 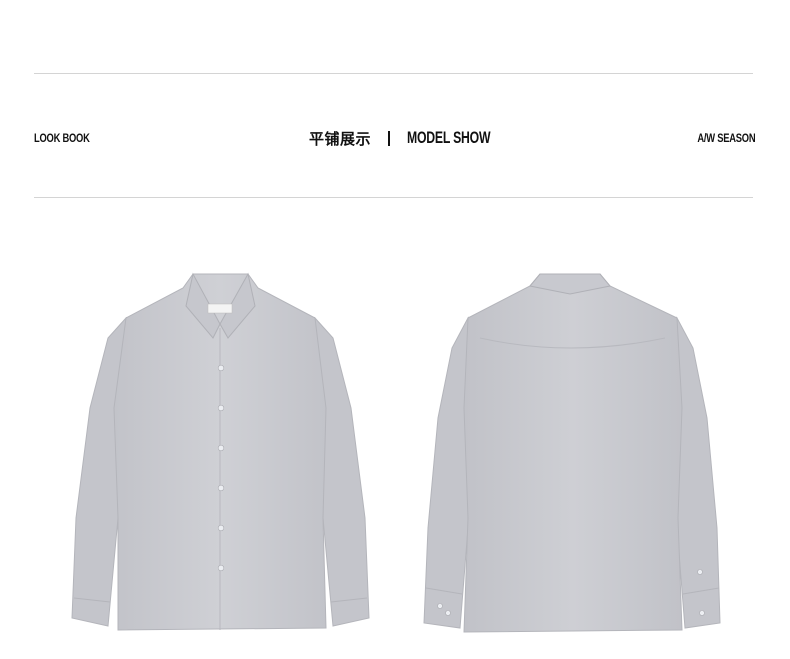 What do you see at coordinates (62, 138) in the screenshot?
I see `look-book-label: LOOK BOOK` at bounding box center [62, 138].